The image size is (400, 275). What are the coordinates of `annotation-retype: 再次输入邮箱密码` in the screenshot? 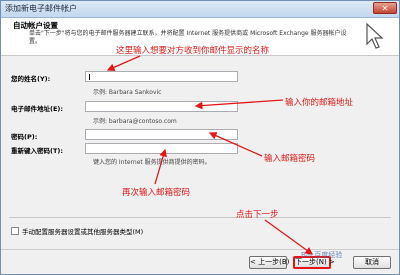 It's located at (156, 193).